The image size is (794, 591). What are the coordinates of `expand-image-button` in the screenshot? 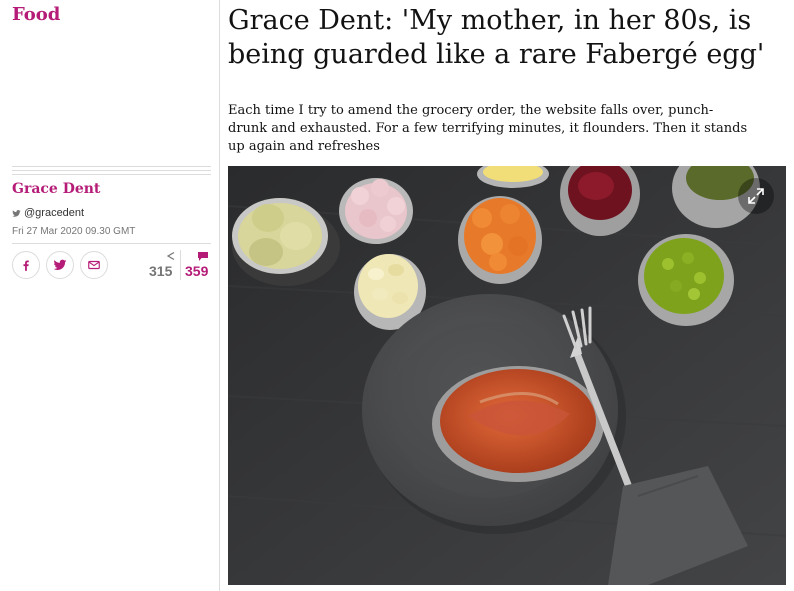 It's located at (756, 196).